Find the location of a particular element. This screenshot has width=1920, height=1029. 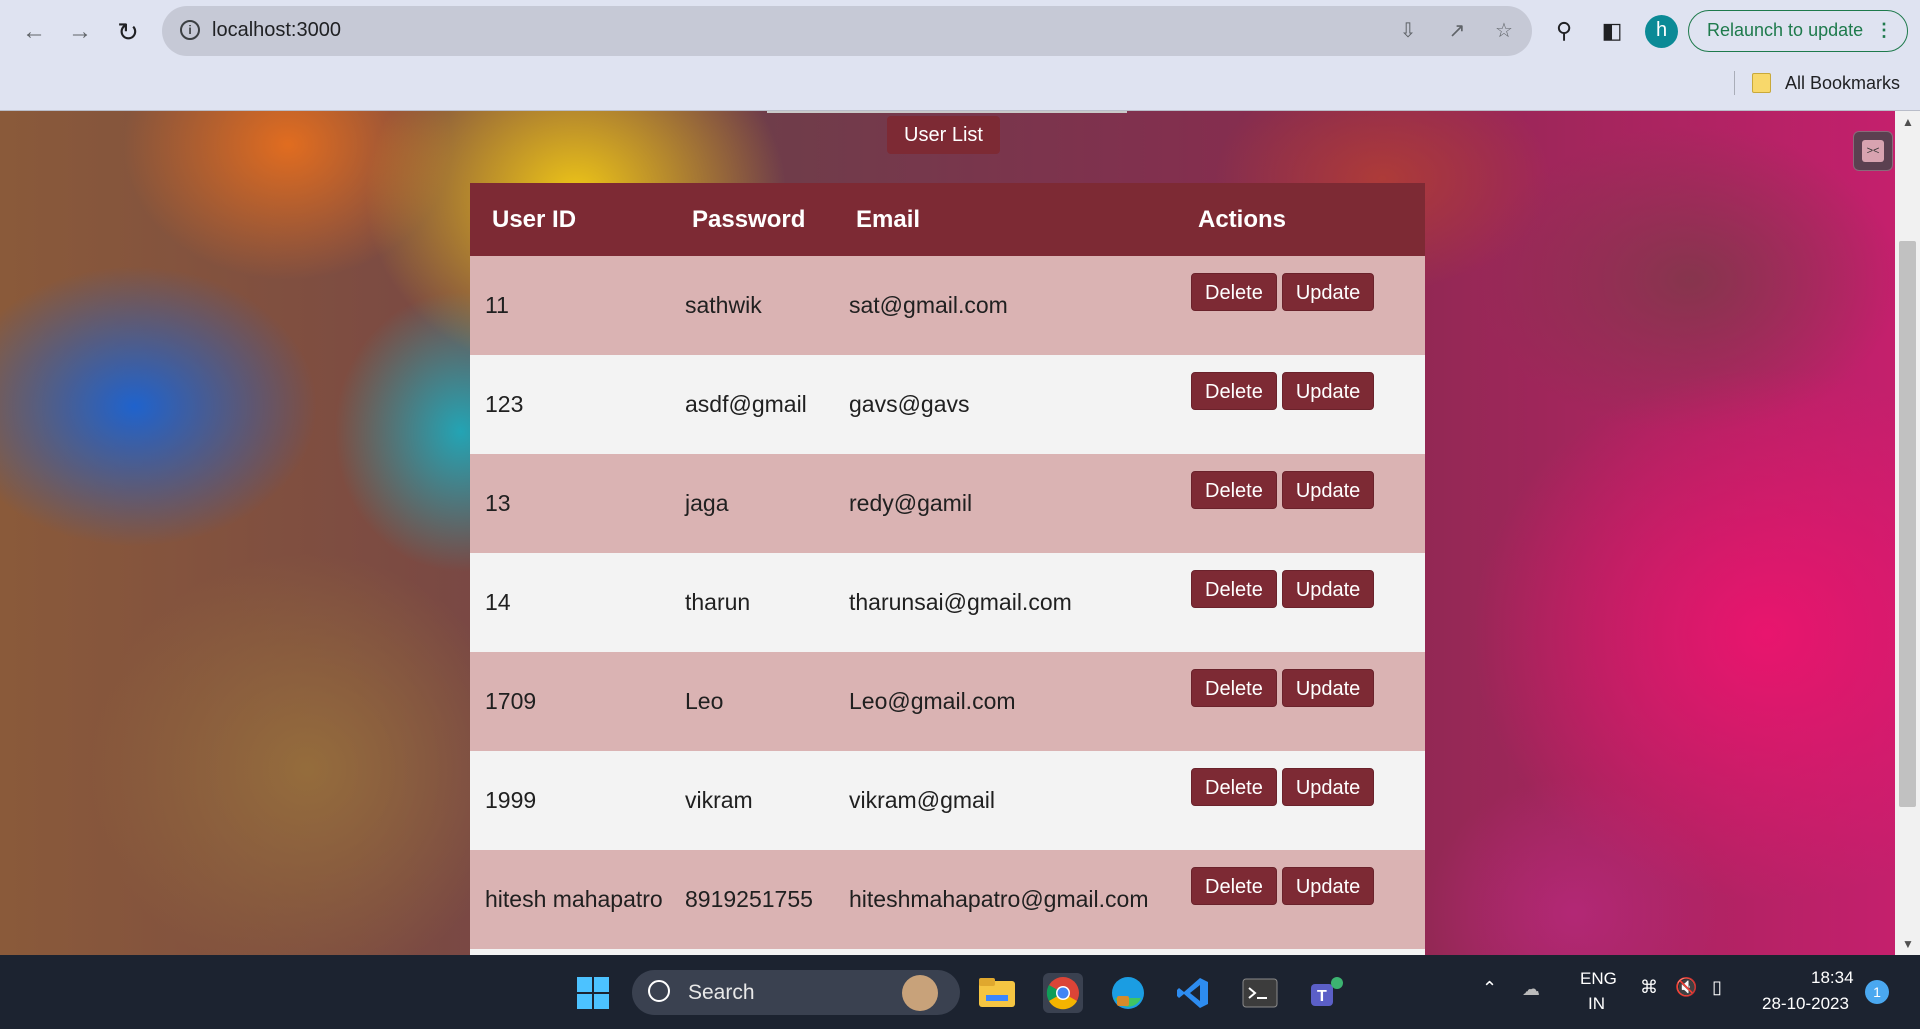

table-row: 1999 vikram vikram@gmail Delete Update is located at coordinates (947, 800).